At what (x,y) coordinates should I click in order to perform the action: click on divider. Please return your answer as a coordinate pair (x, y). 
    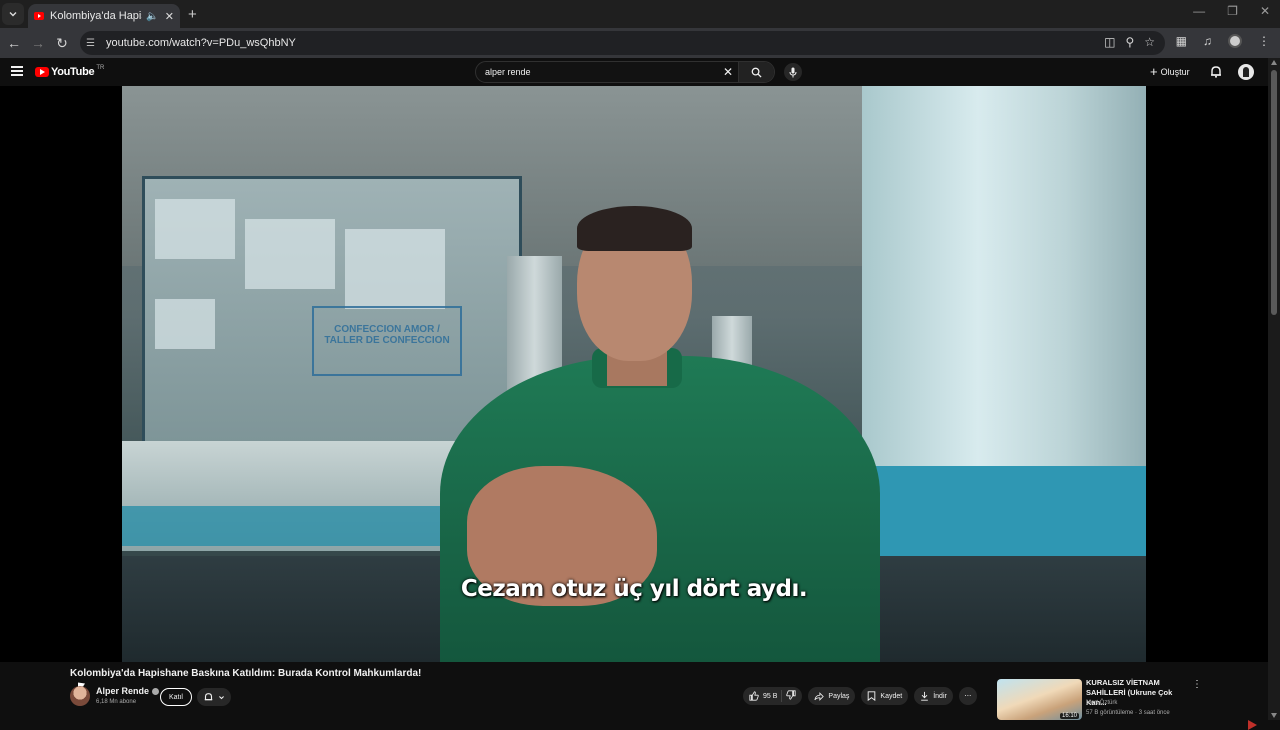
    Looking at the image, I should click on (782, 696).